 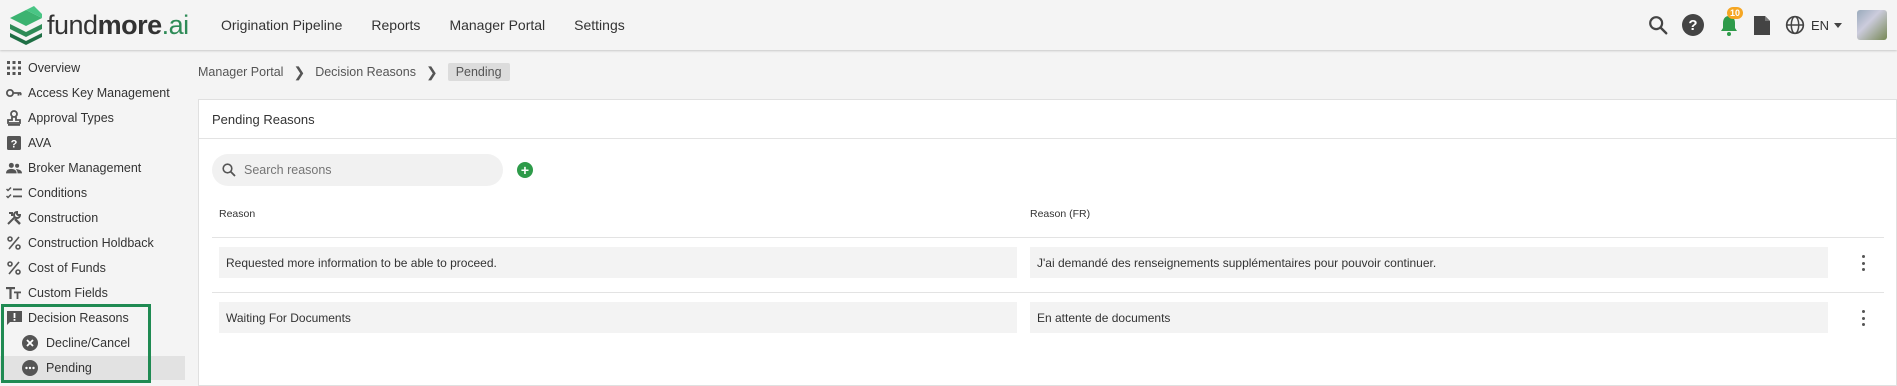 I want to click on help-box-icon: ?, so click(x=14, y=143).